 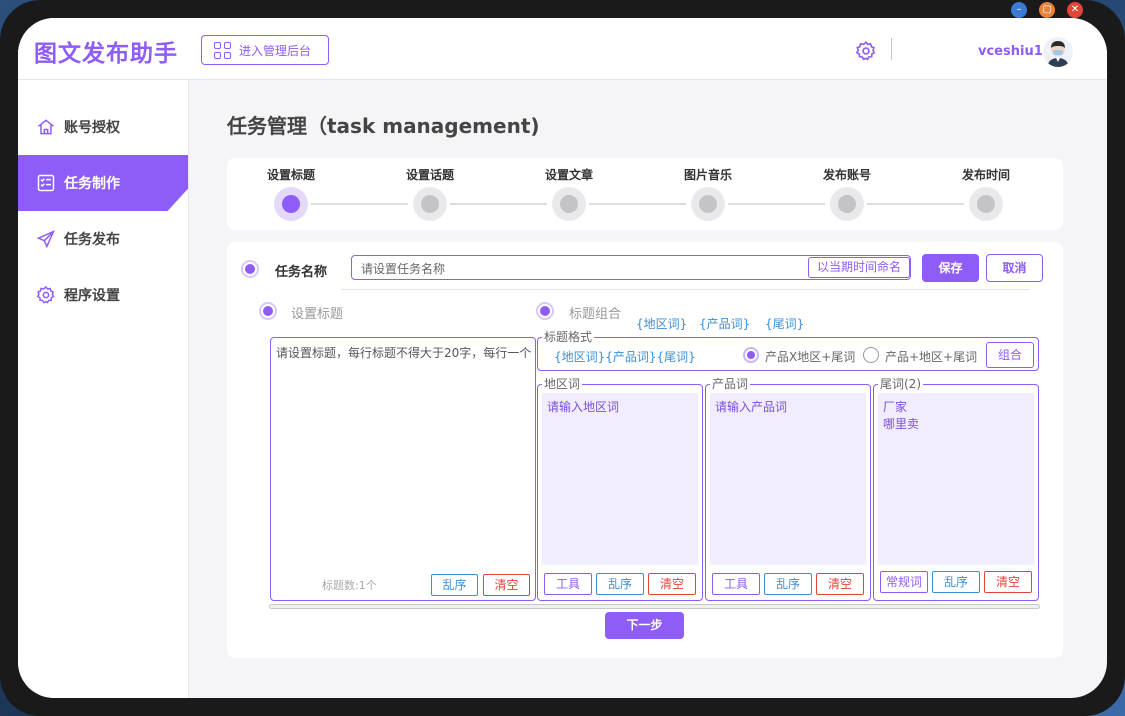 What do you see at coordinates (931, 357) in the screenshot?
I see `option-label-2: 产品+地区+尾词` at bounding box center [931, 357].